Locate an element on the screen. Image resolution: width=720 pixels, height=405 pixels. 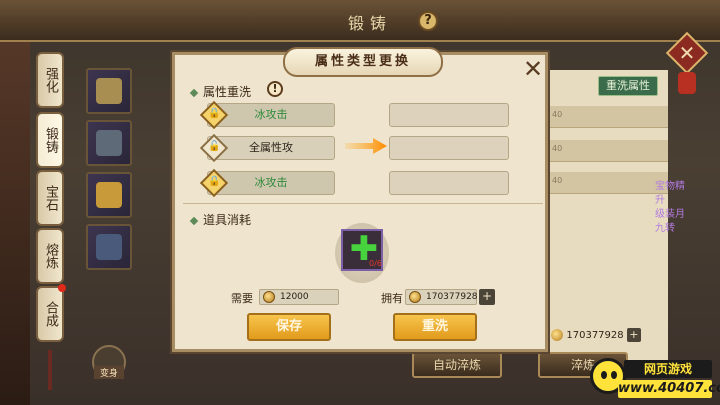
lantern-decoration is located at coordinates (687, 83).